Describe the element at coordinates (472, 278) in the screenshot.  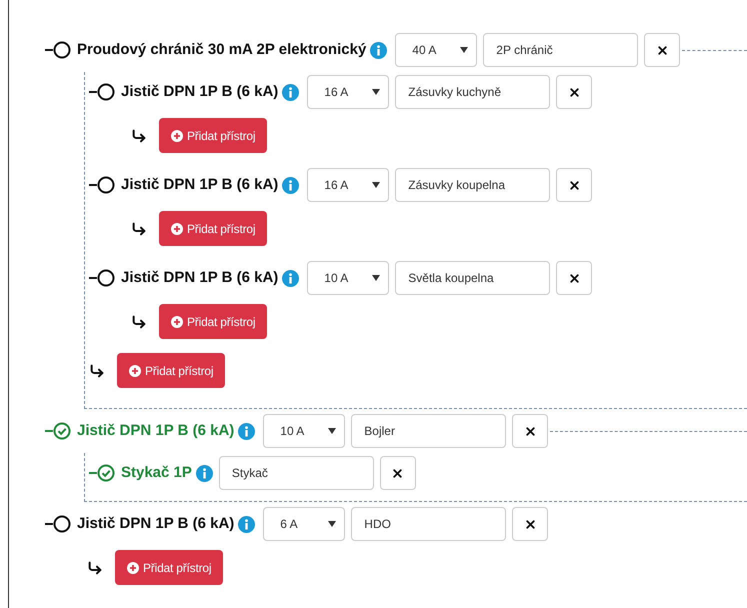
I see `label-input-field: Světla koupelna` at that location.